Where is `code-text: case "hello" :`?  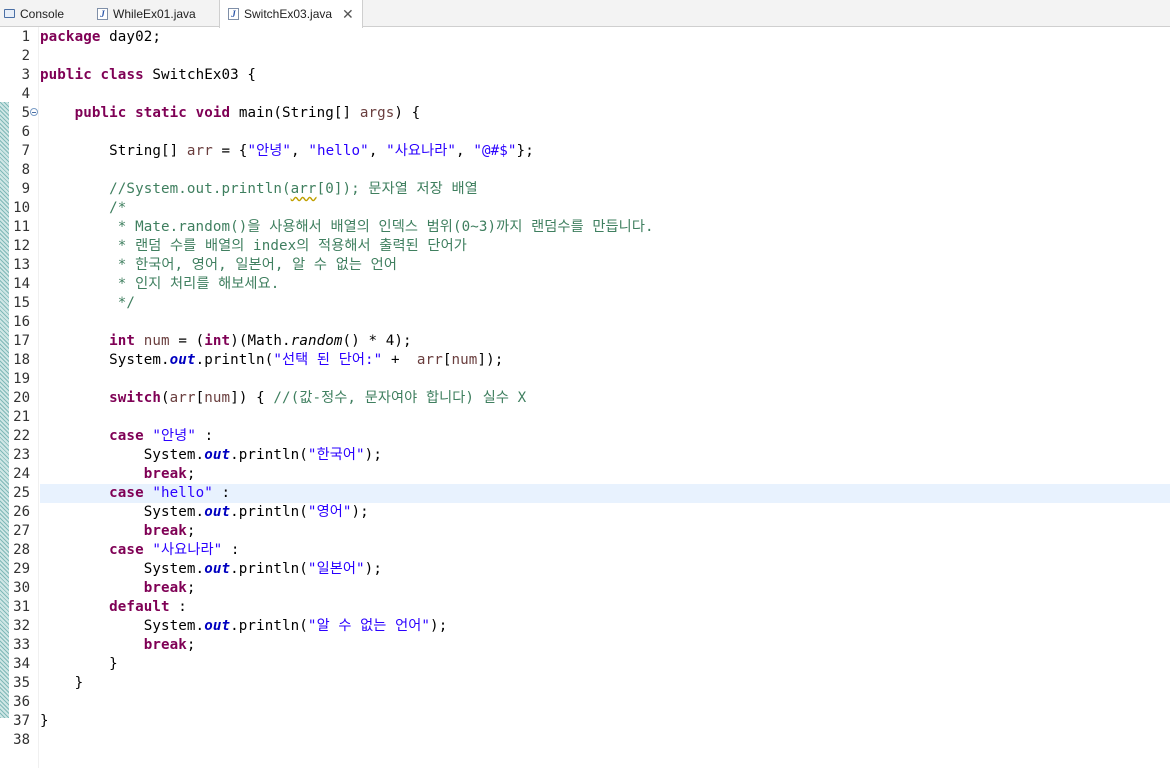
code-text: case "hello" : is located at coordinates (135, 493).